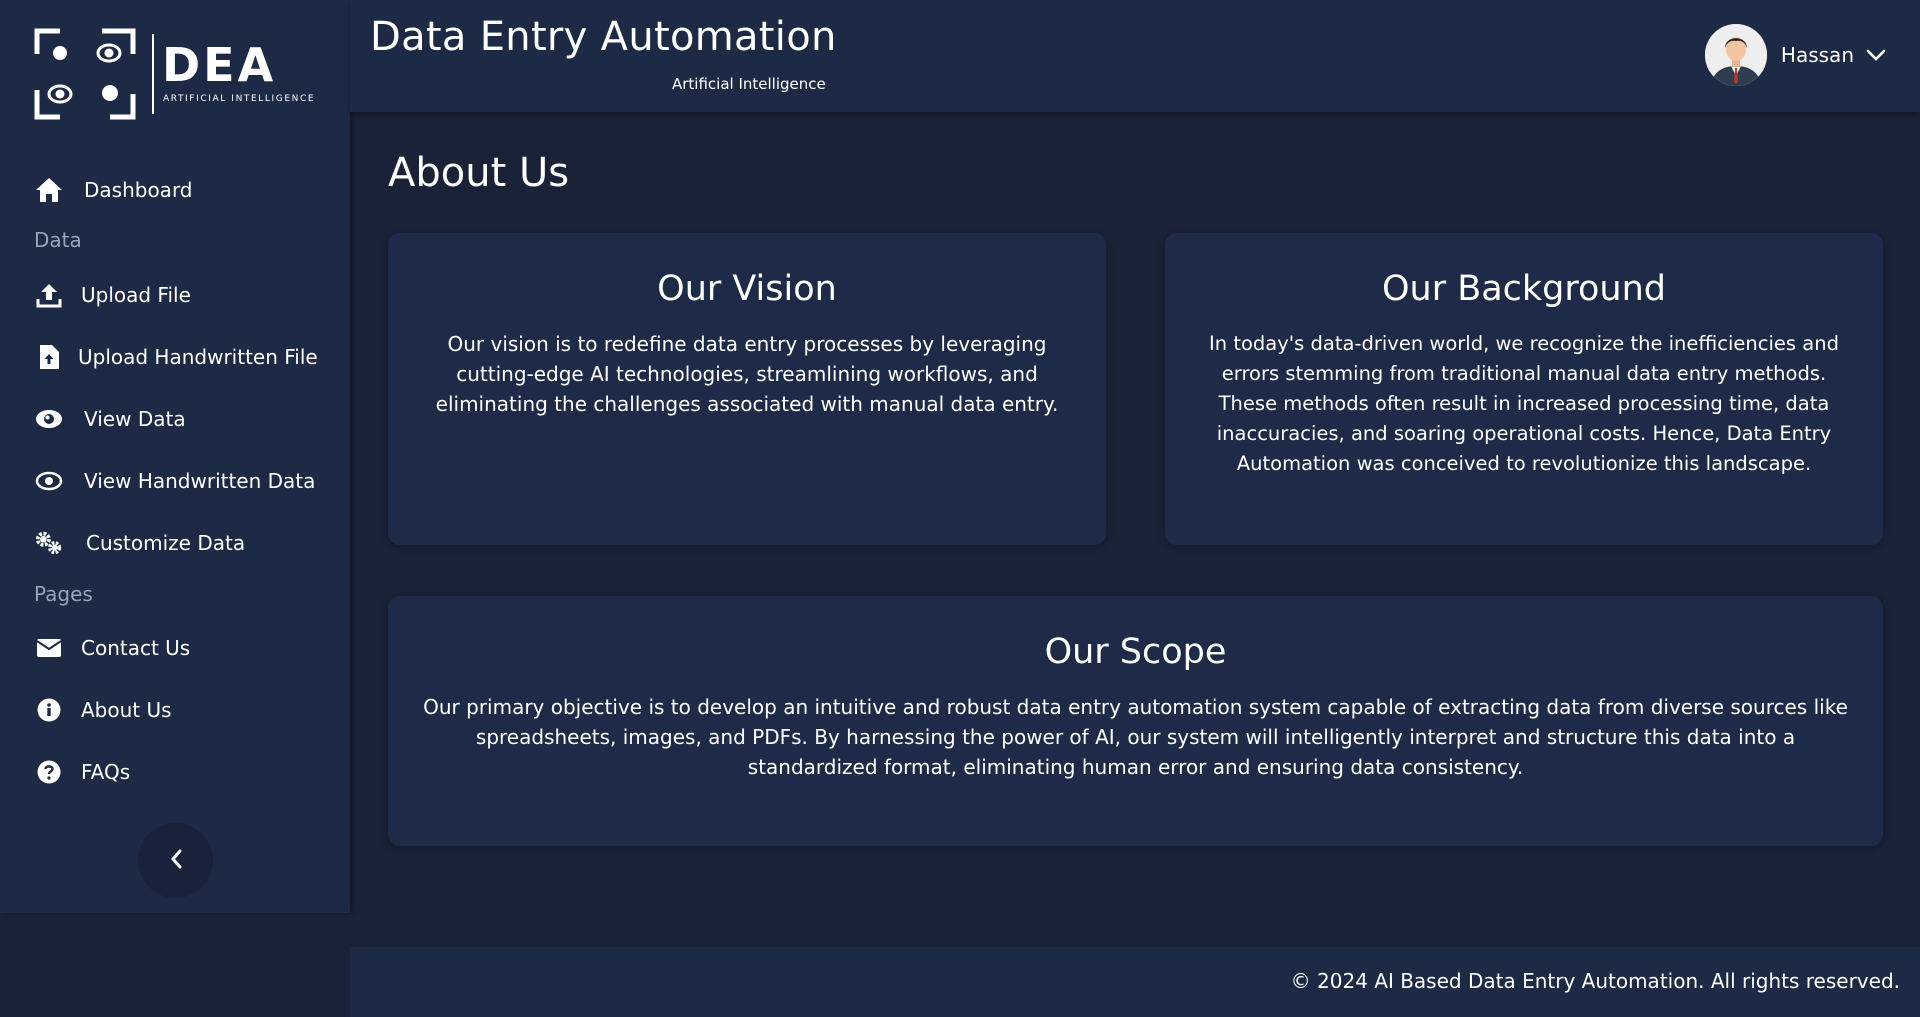  I want to click on sidebar-item-upload-handwritten-file: Upload Handwritten File, so click(176, 357).